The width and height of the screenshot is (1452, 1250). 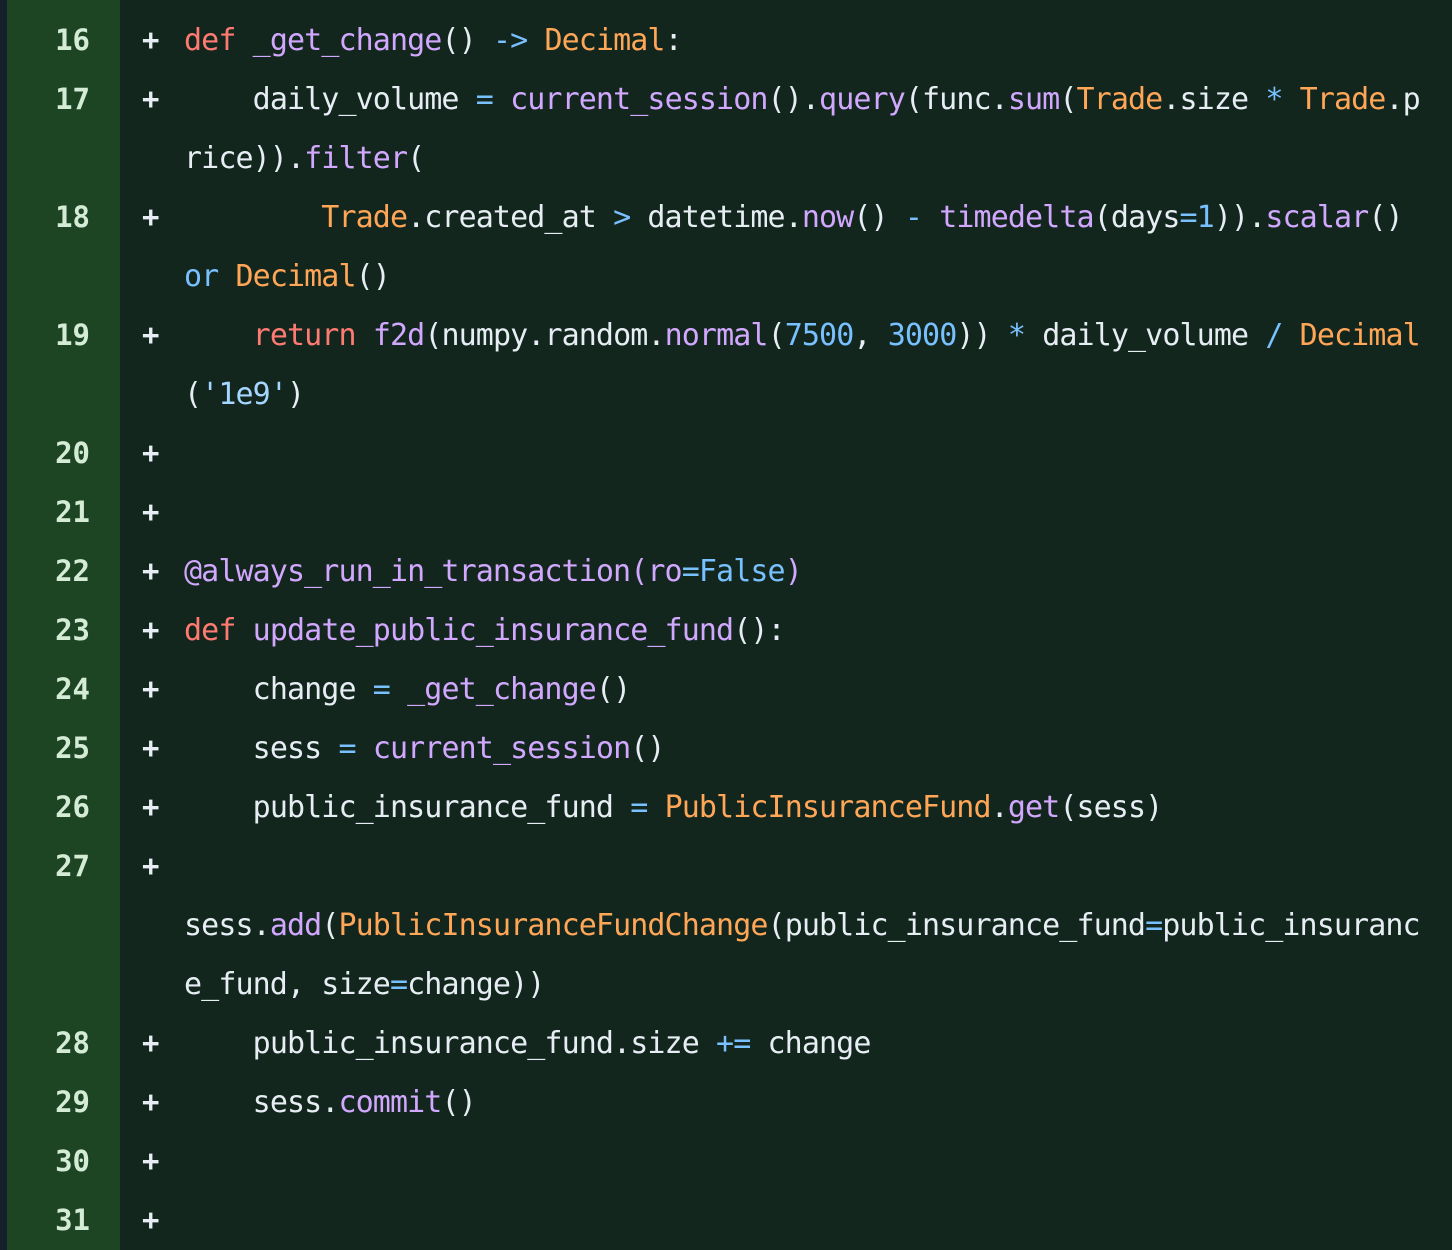 I want to click on code-token: timedelta, so click(x=1016, y=217).